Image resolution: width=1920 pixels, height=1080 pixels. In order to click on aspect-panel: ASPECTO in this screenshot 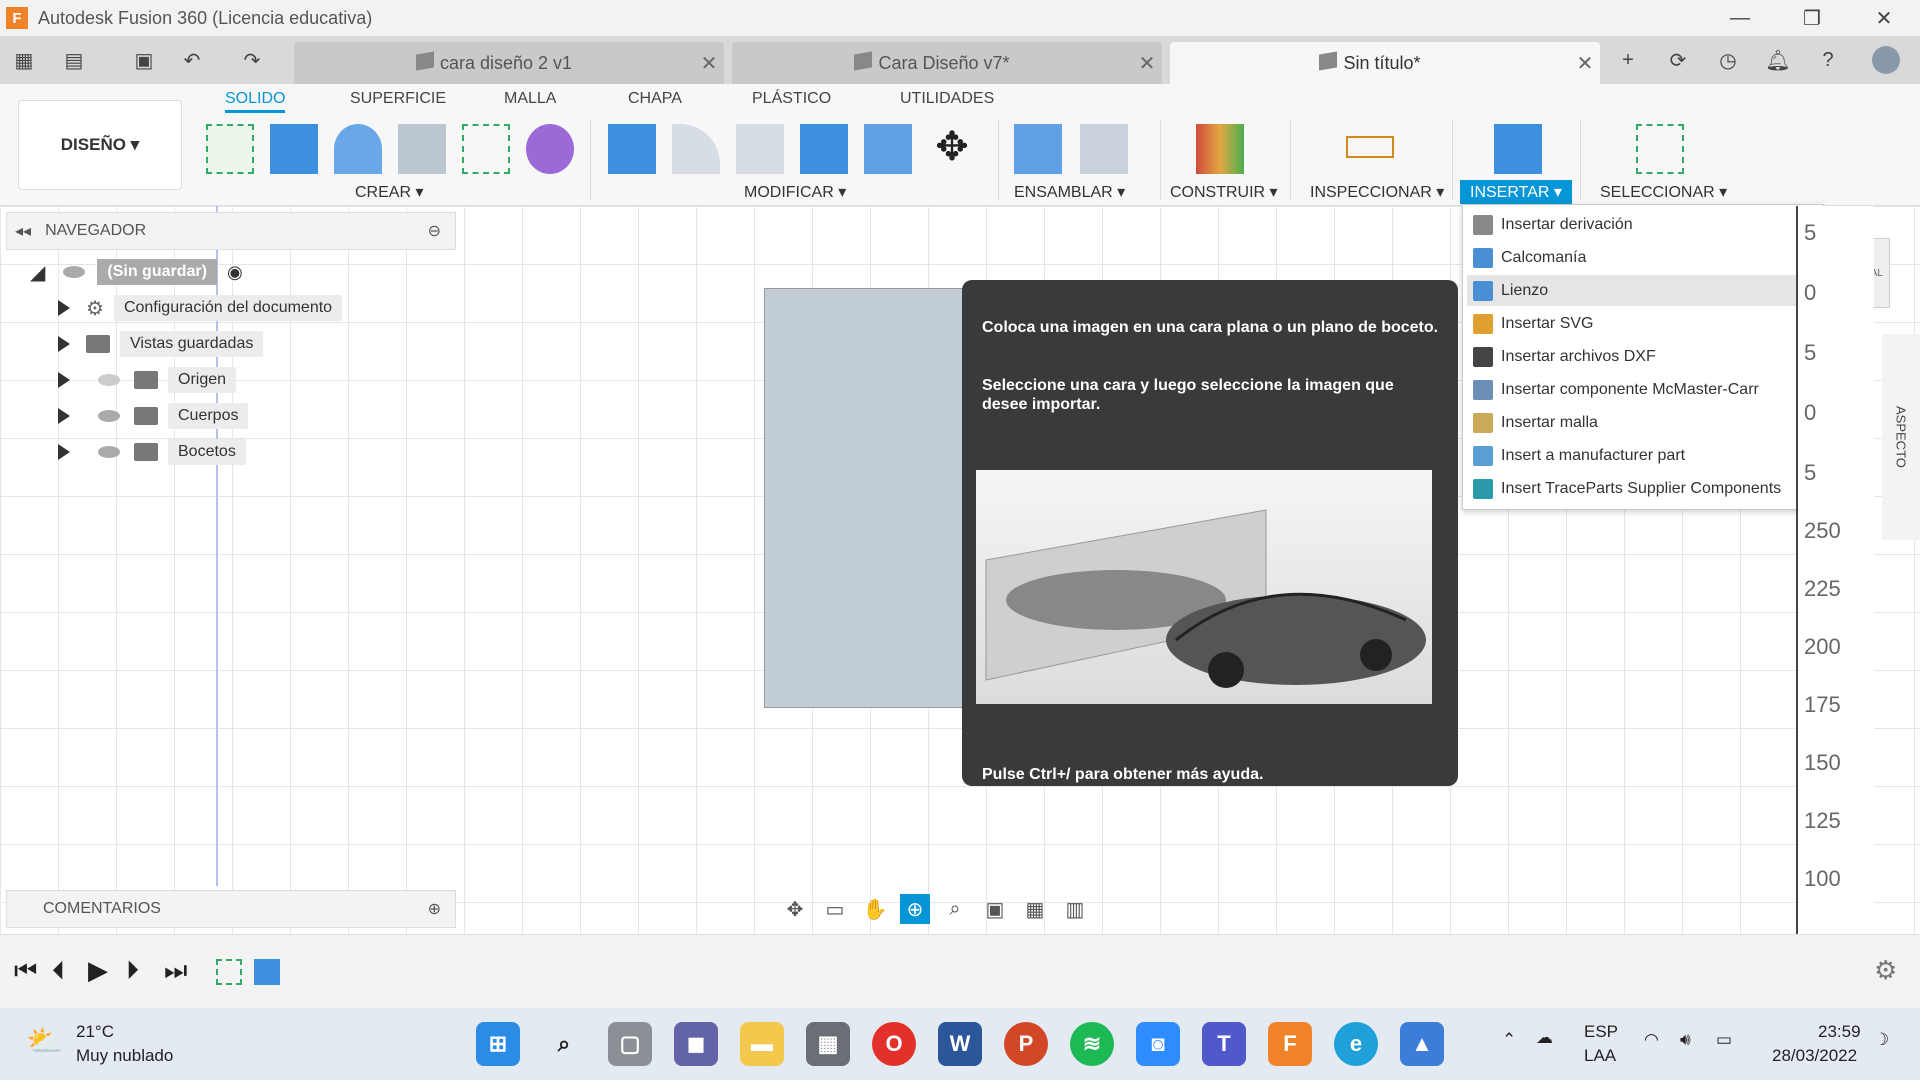, I will do `click(1901, 437)`.